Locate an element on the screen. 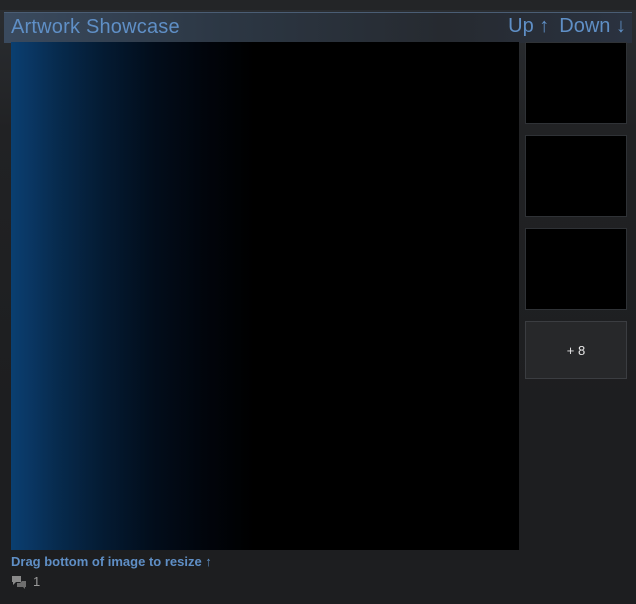  showcase-header: Artwork Showcase Up ↑ Down ↓ is located at coordinates (318, 27).